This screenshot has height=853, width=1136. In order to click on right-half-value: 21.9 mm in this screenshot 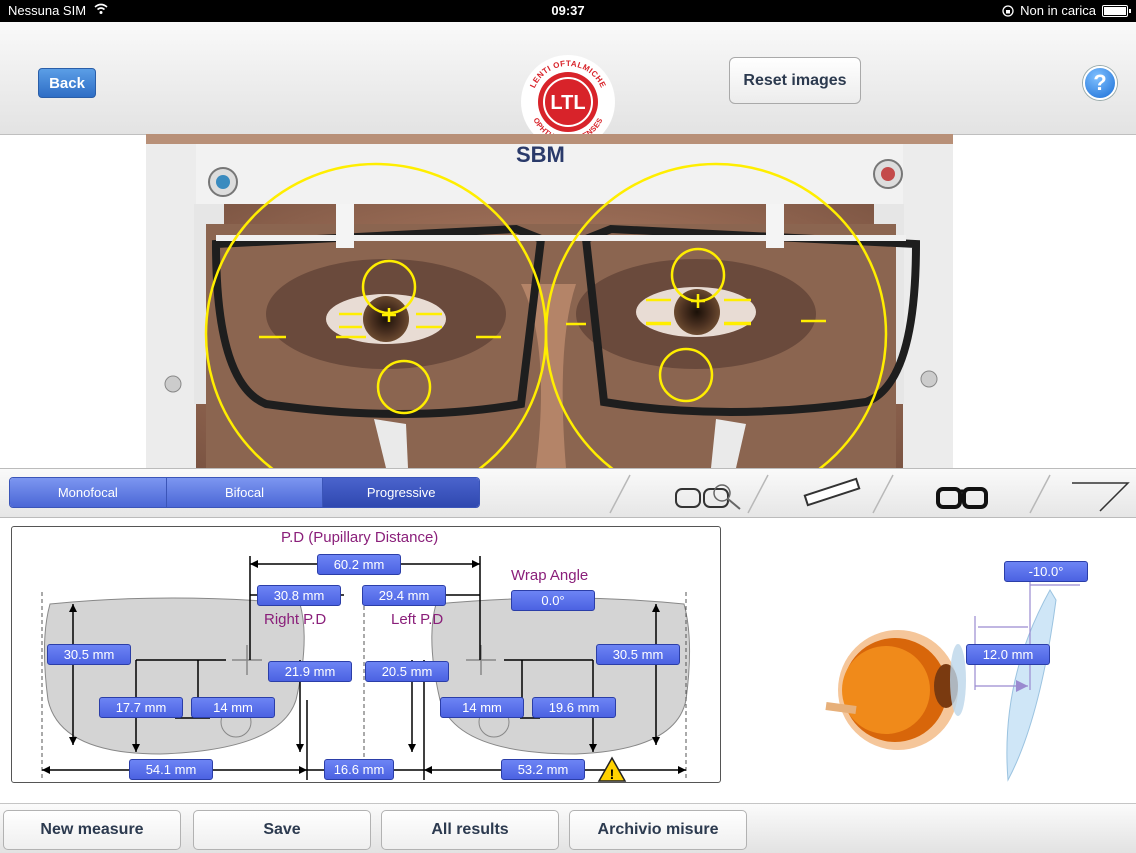, I will do `click(310, 671)`.